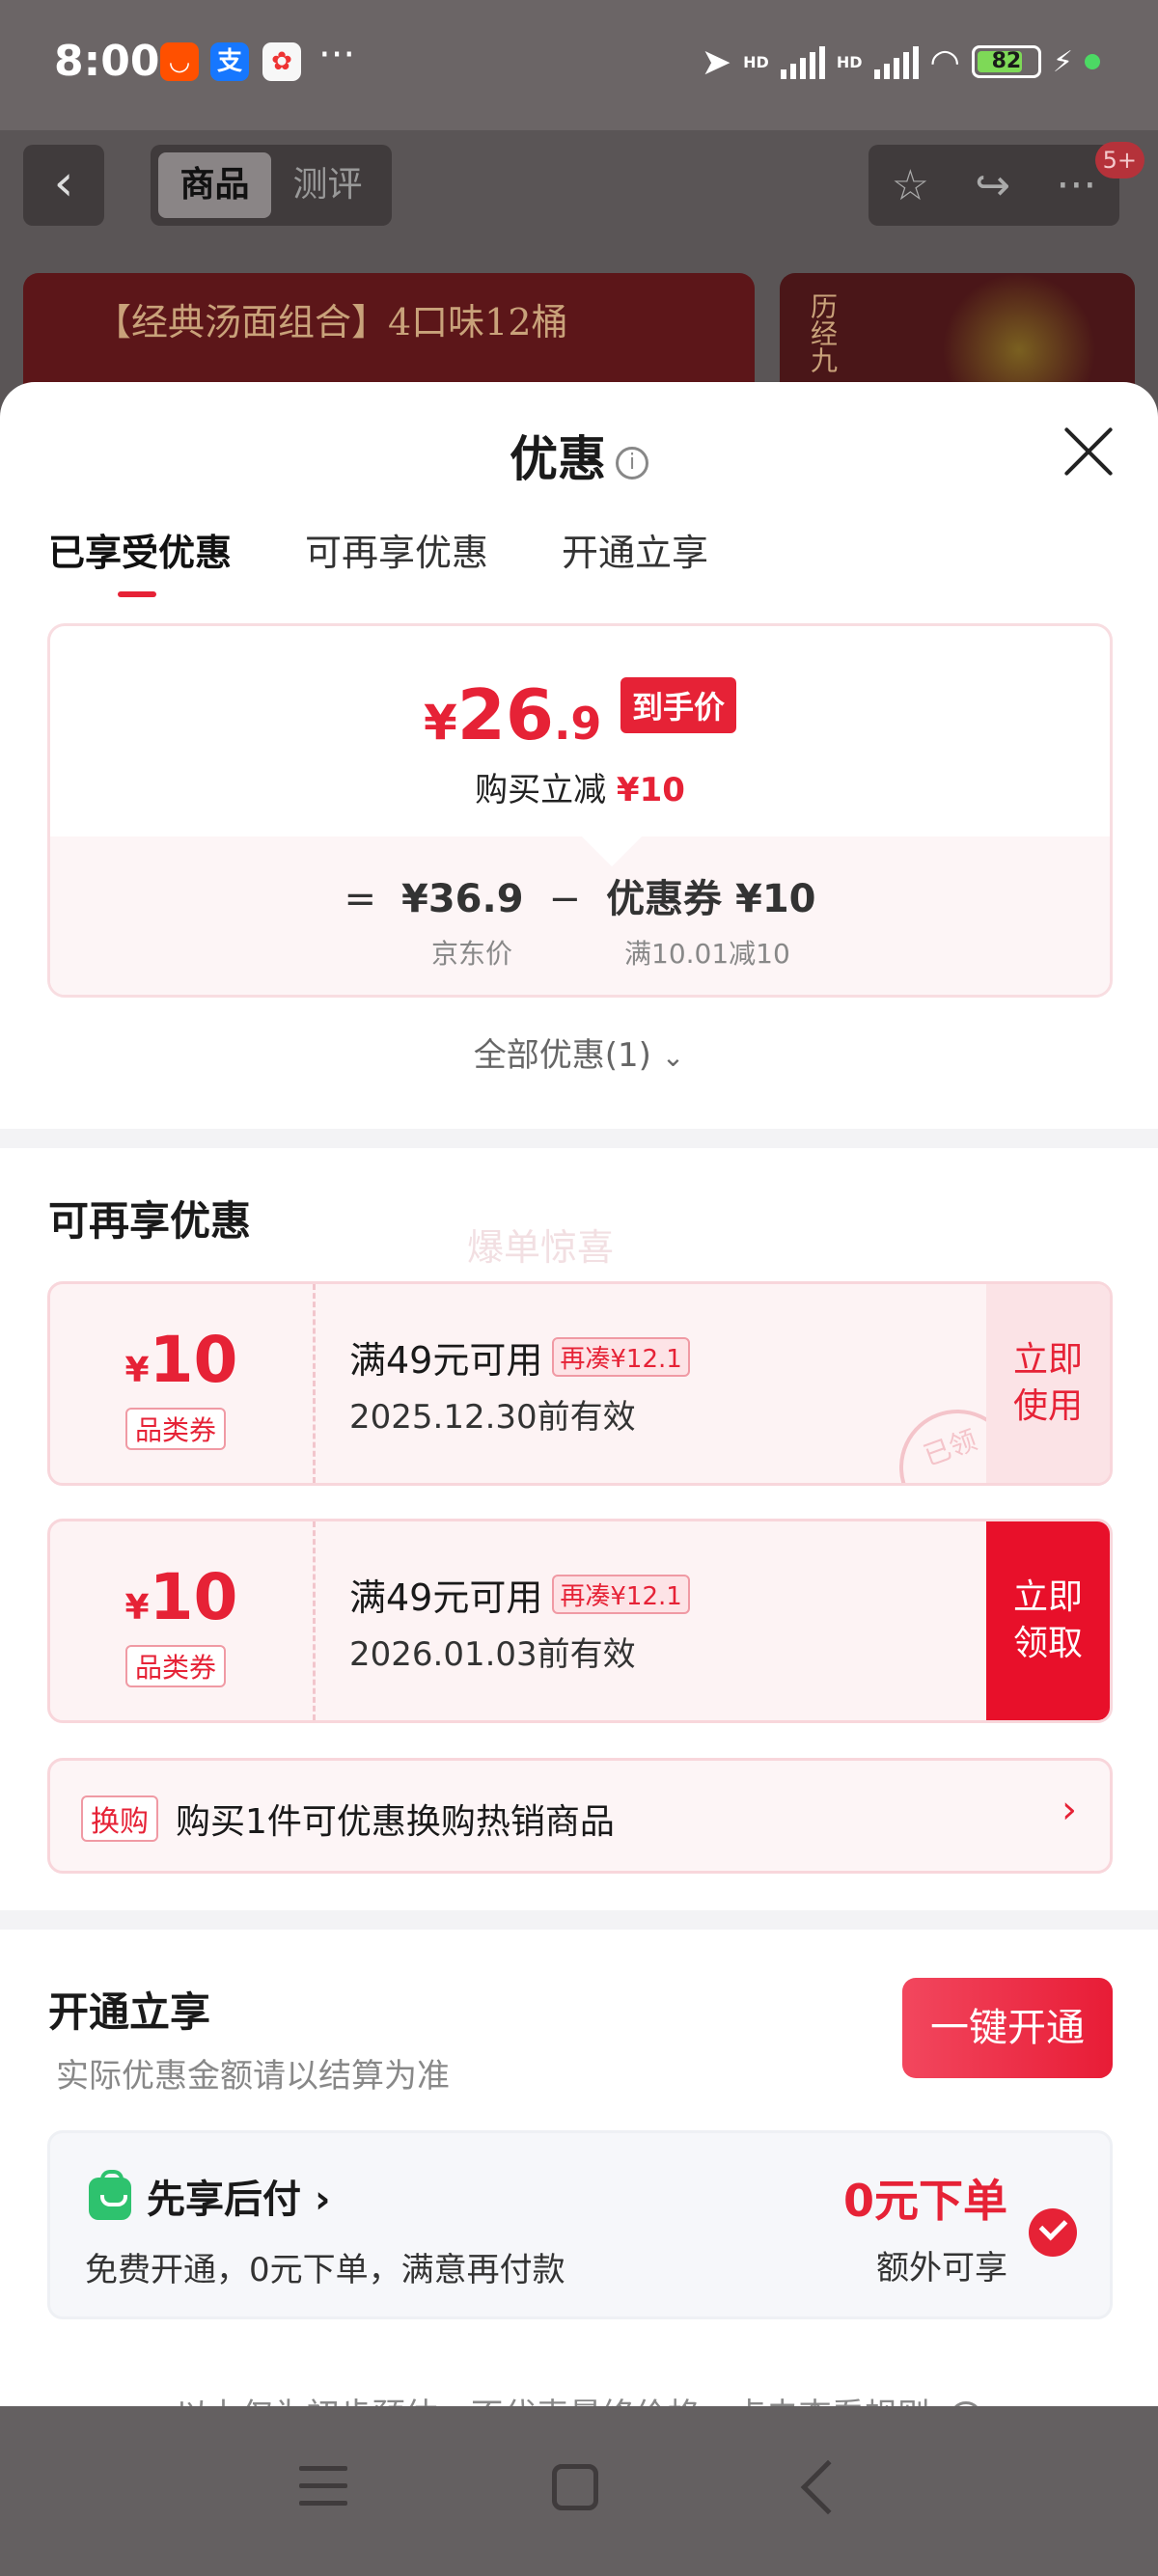 Image resolution: width=1158 pixels, height=2576 pixels. I want to click on home-icon, so click(575, 2487).